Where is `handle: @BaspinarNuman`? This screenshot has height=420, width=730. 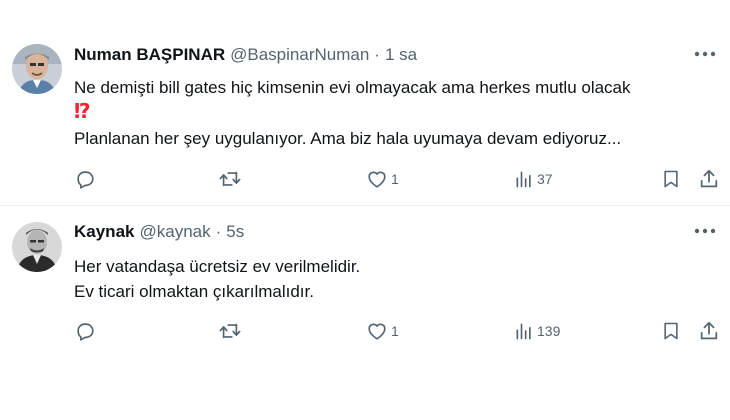
handle: @BaspinarNuman is located at coordinates (299, 55).